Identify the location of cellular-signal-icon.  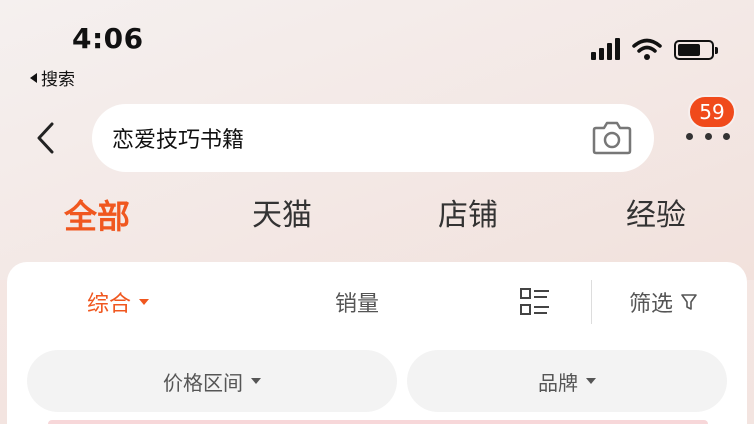
(605, 49).